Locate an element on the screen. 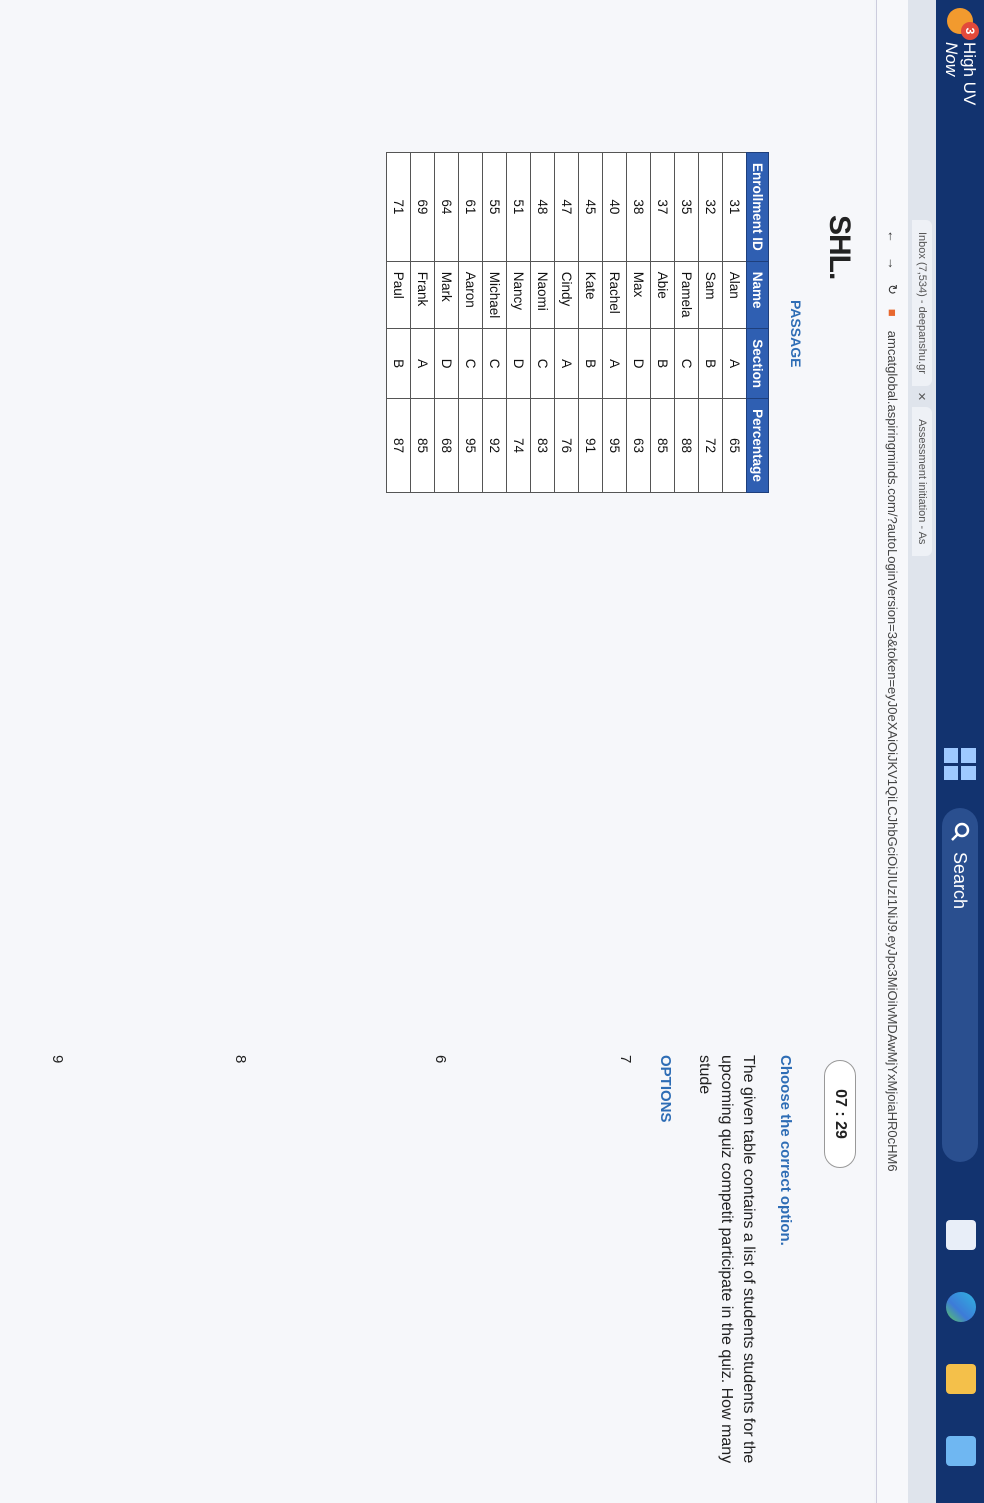 The height and width of the screenshot is (1503, 984). weather-widget: 3 High UV Now is located at coordinates (960, 57).